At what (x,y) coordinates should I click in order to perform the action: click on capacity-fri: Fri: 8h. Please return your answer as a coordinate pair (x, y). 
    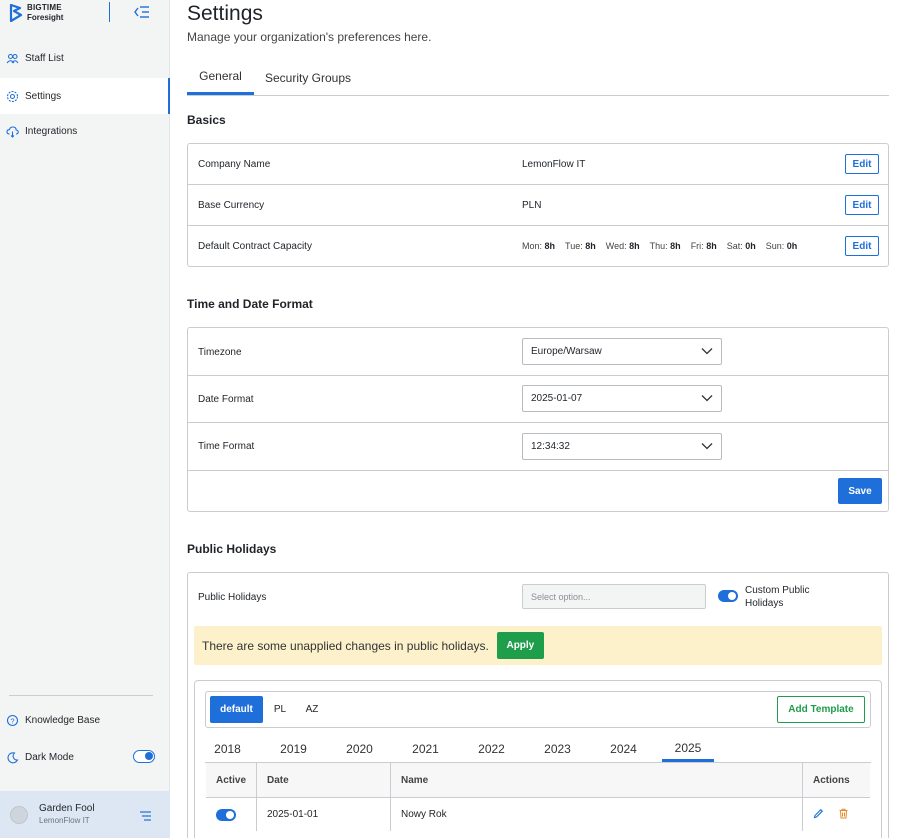
    Looking at the image, I should click on (703, 246).